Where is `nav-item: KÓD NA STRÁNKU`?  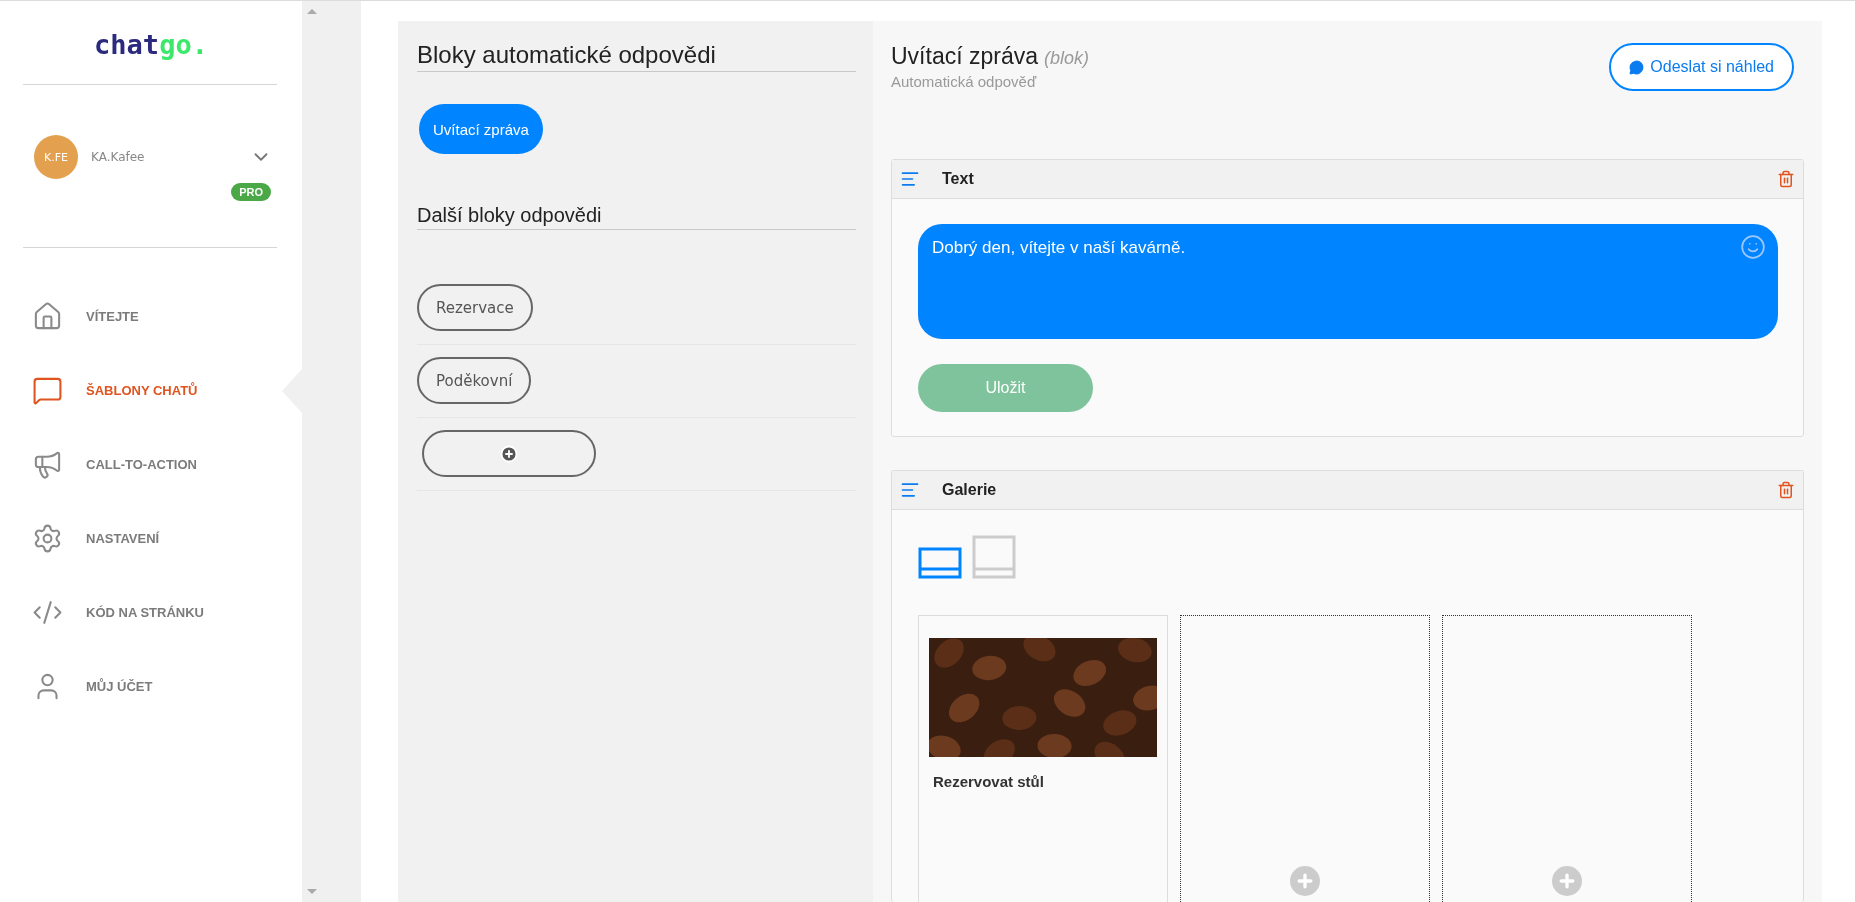
nav-item: KÓD NA STRÁNKU is located at coordinates (151, 612).